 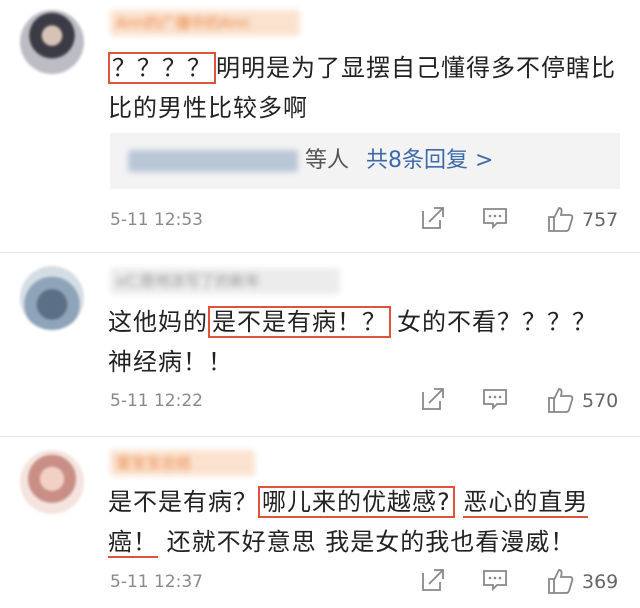 I want to click on comment-footer: 5-11 12:22 570, so click(x=365, y=401).